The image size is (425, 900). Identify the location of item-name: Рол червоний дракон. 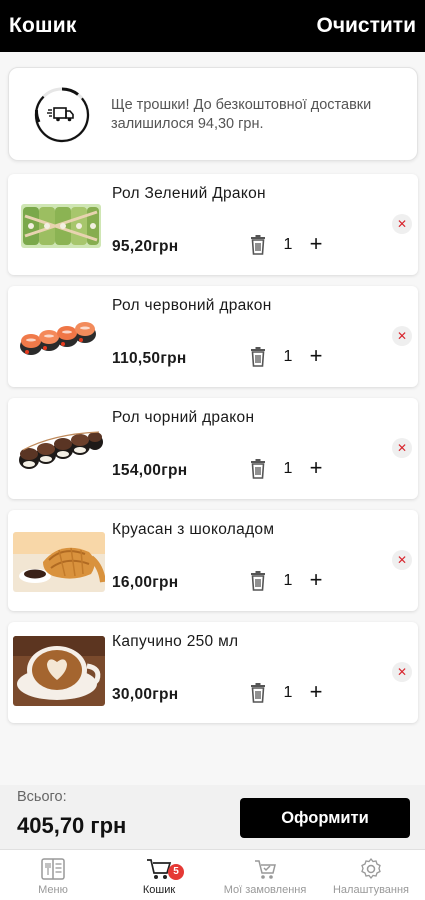
(192, 305).